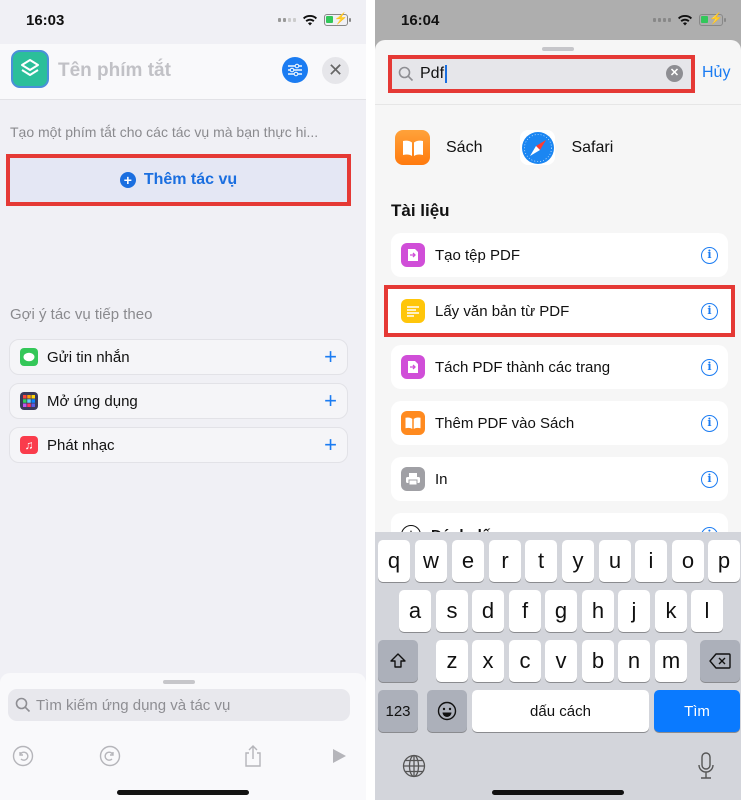 This screenshot has width=741, height=800. Describe the element at coordinates (335, 70) in the screenshot. I see `close-button: ✕` at that location.